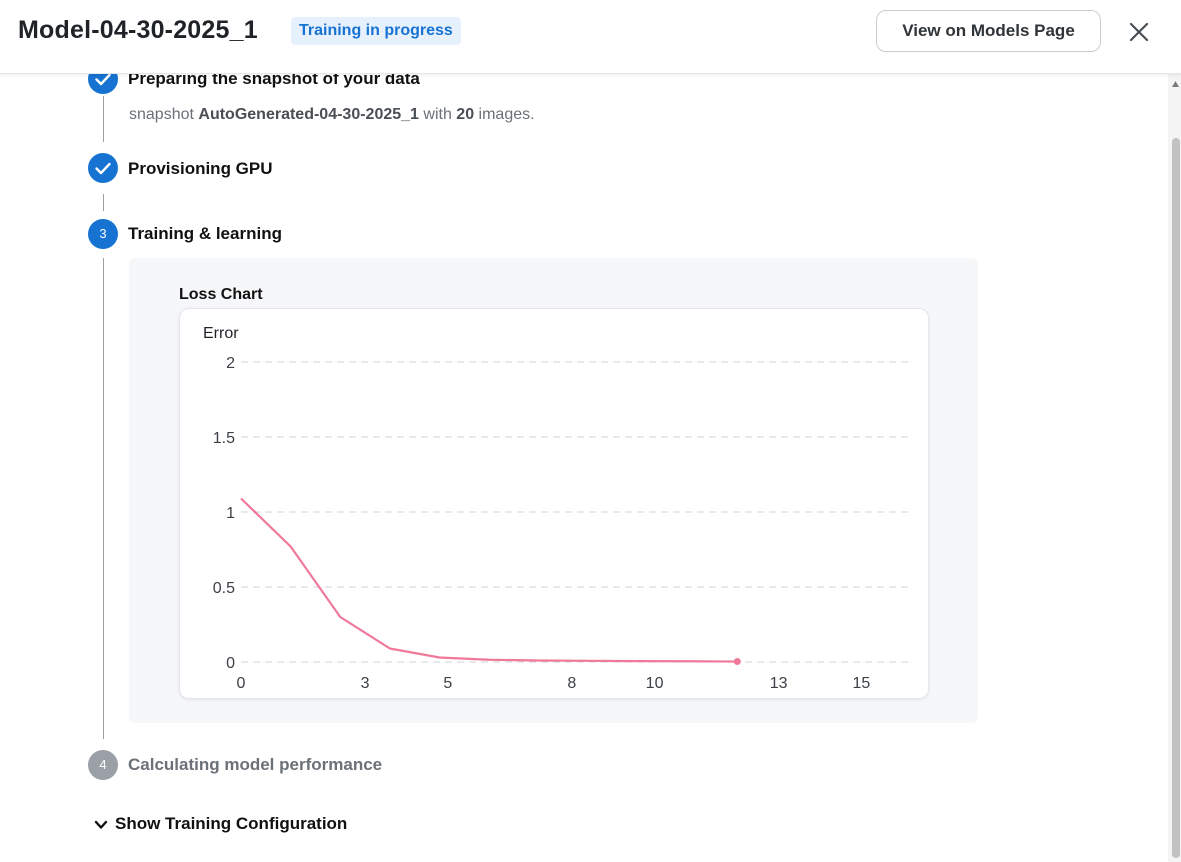  What do you see at coordinates (737, 662) in the screenshot?
I see `loss-series-last-point` at bounding box center [737, 662].